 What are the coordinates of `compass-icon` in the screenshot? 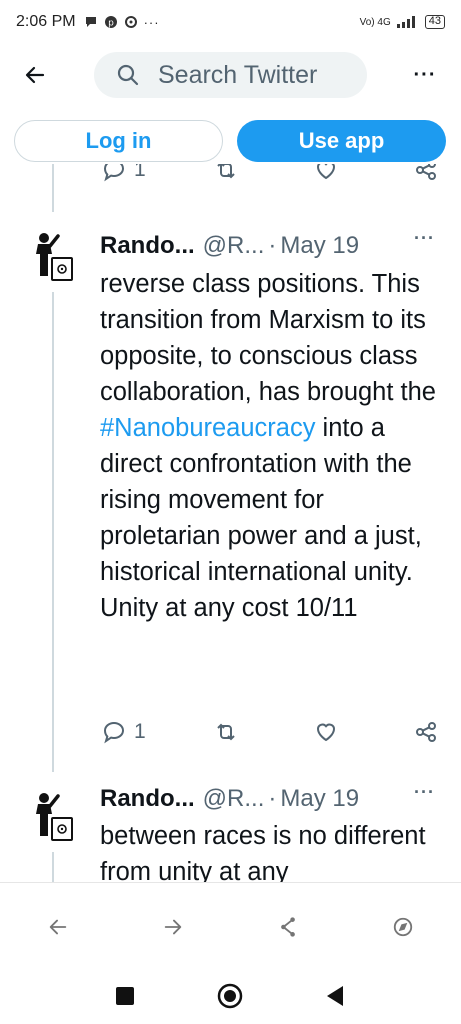 It's located at (403, 927).